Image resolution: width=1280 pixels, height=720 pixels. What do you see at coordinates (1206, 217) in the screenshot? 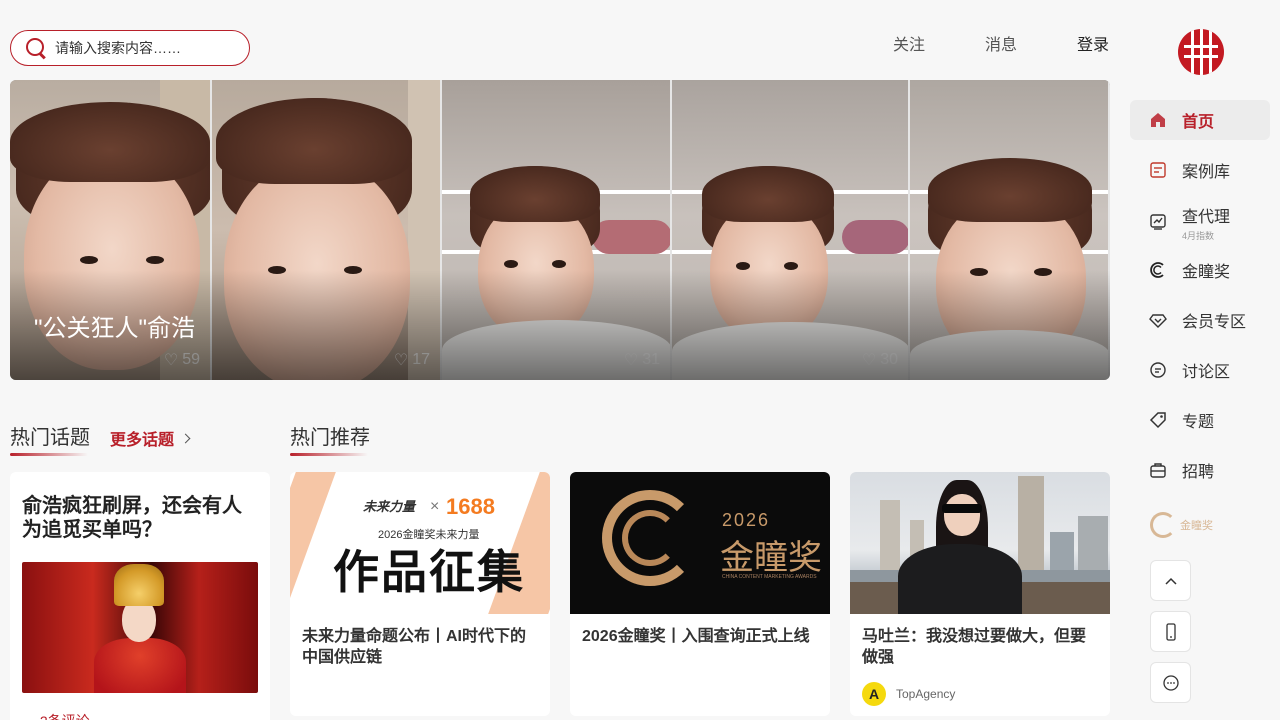
I see `sidebar-item-label: 查代理` at bounding box center [1206, 217].